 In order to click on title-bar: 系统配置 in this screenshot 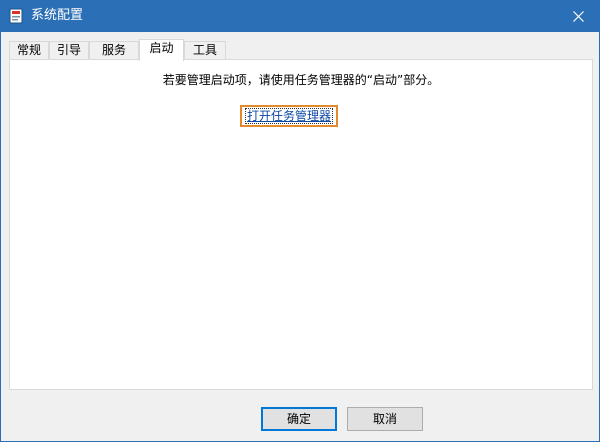, I will do `click(300, 16)`.